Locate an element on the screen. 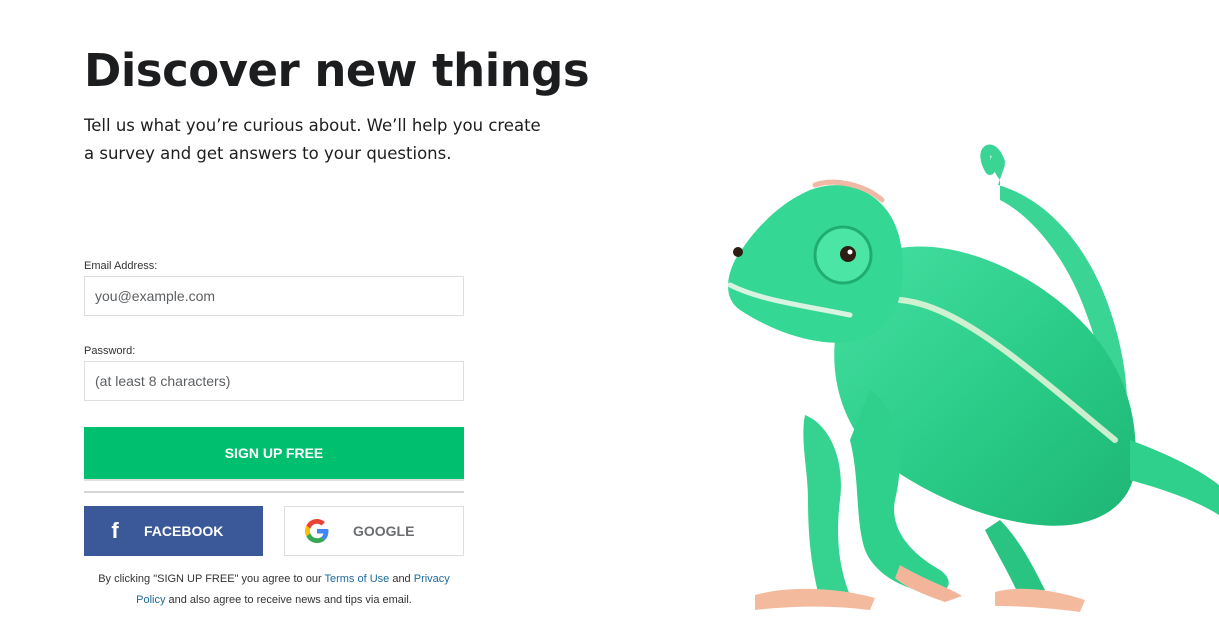  terms-link: Terms of Use is located at coordinates (356, 579).